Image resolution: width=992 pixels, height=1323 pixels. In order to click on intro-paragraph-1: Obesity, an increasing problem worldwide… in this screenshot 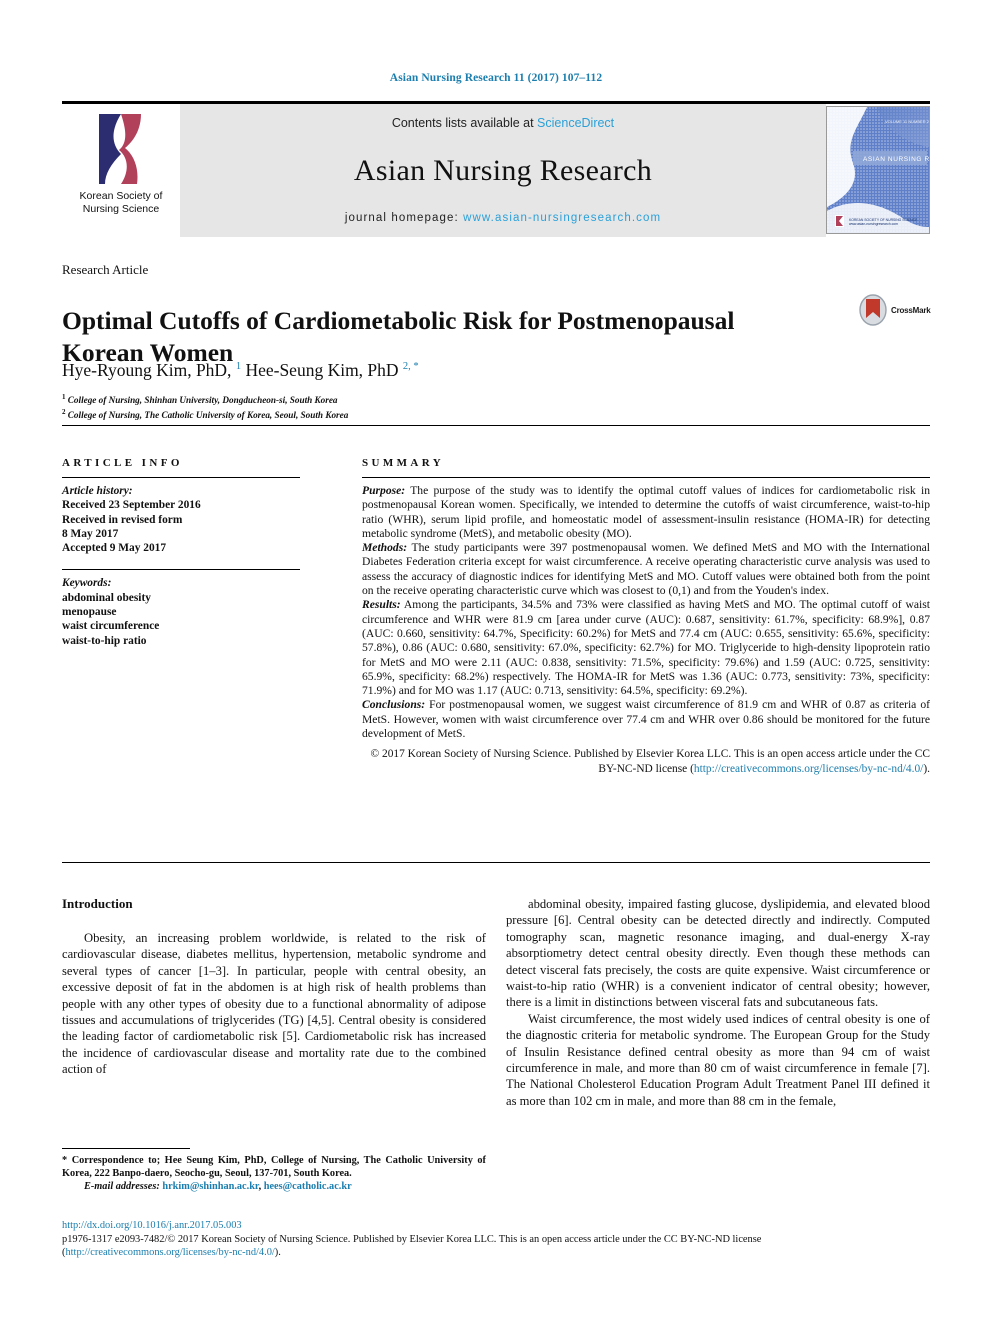, I will do `click(274, 1004)`.